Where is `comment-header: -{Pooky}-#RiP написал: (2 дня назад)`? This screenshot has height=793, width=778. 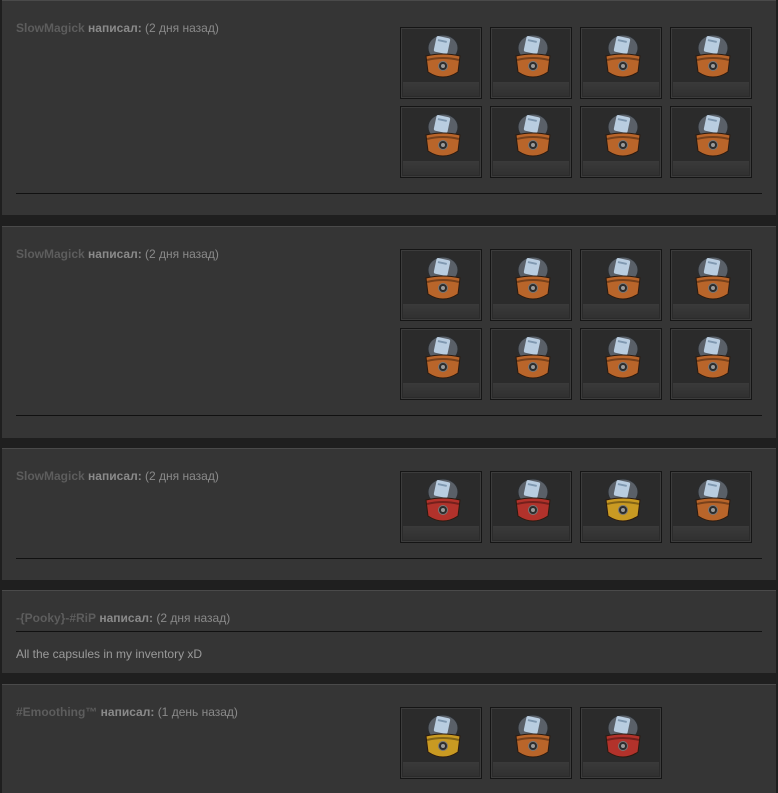
comment-header: -{Pooky}-#RiP написал: (2 дня назад) is located at coordinates (123, 618).